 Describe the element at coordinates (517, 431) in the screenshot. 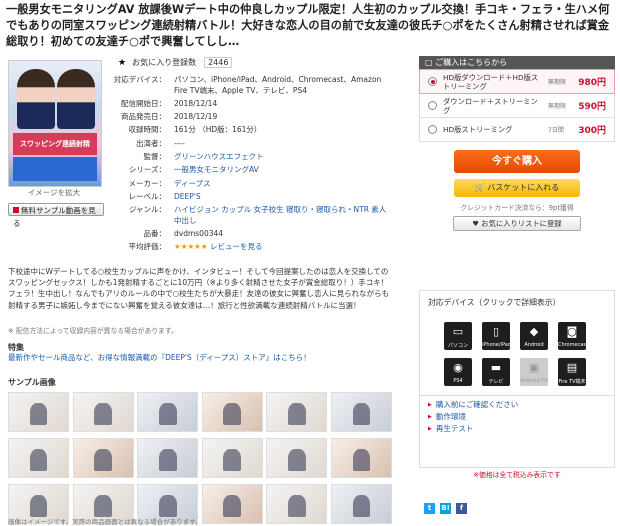

I see `help-links: 購入前にご確認ください動作環境再生テスト` at that location.